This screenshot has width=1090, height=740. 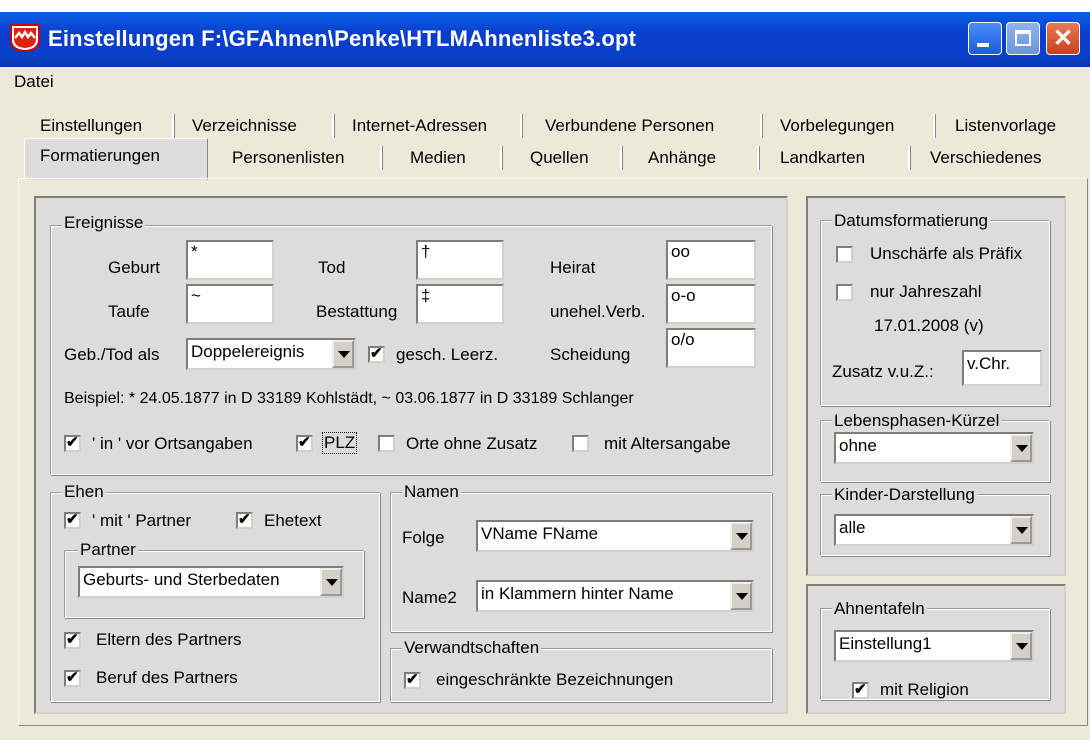 What do you see at coordinates (615, 536) in the screenshot?
I see `folge-select: VName FName` at bounding box center [615, 536].